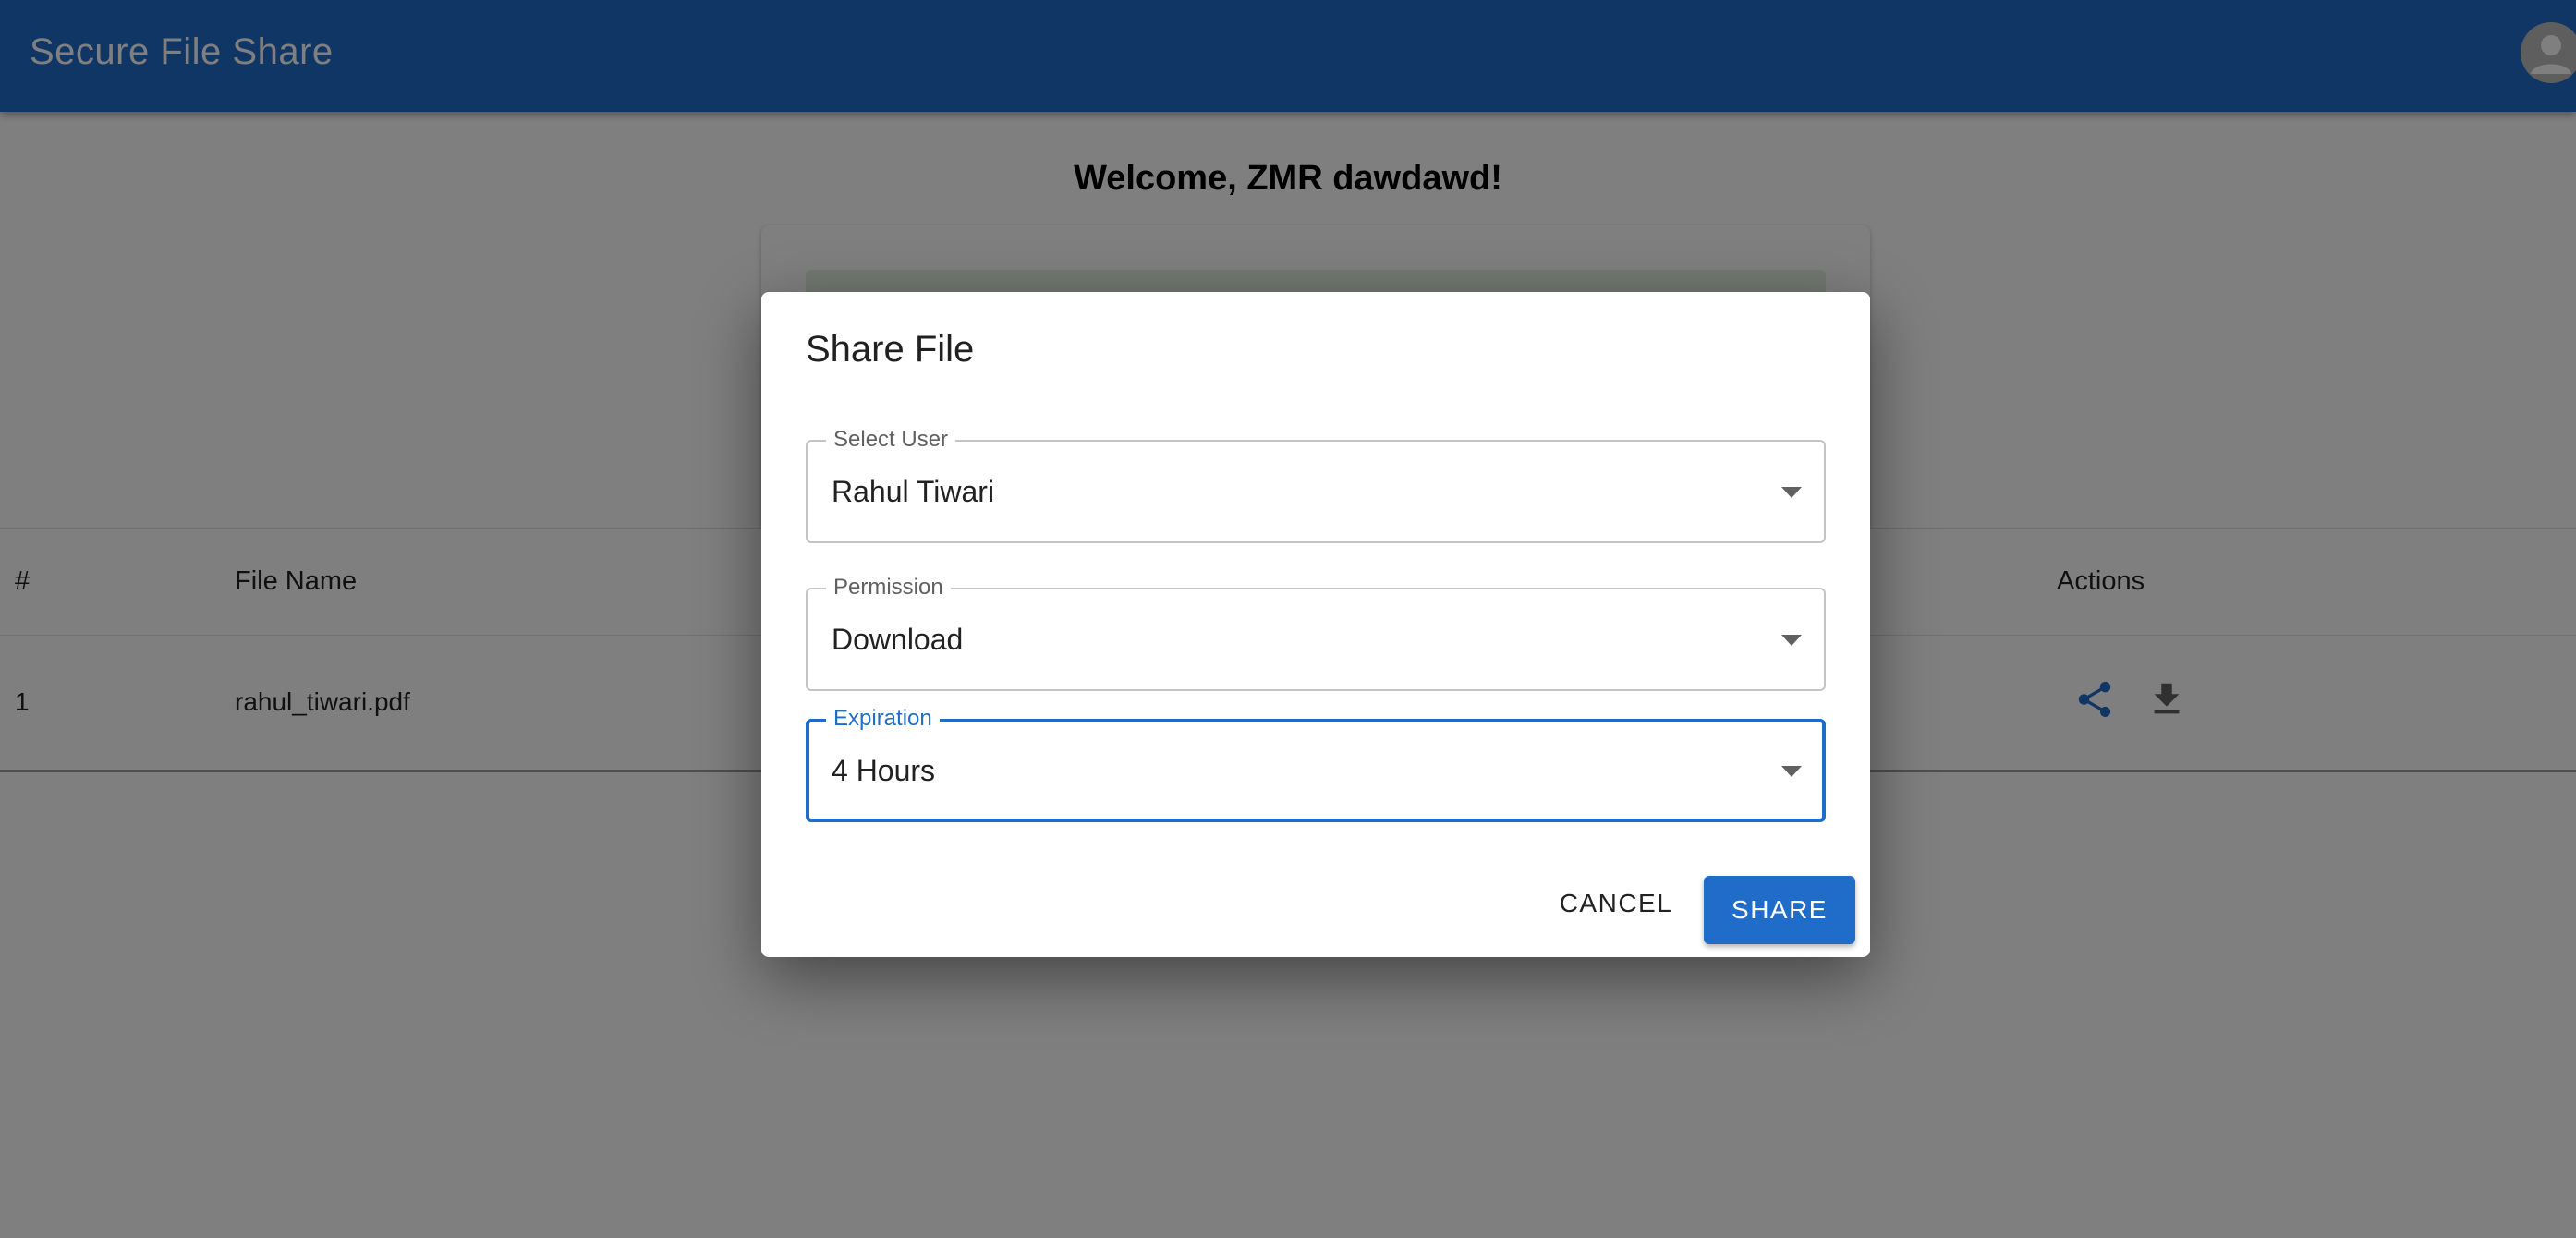 This screenshot has height=1238, width=2576. Describe the element at coordinates (890, 349) in the screenshot. I see `dialog-title: Share File` at that location.